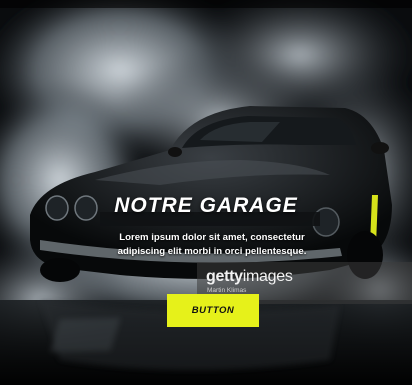  I want to click on watermark-logo: gettyimages, so click(249, 277).